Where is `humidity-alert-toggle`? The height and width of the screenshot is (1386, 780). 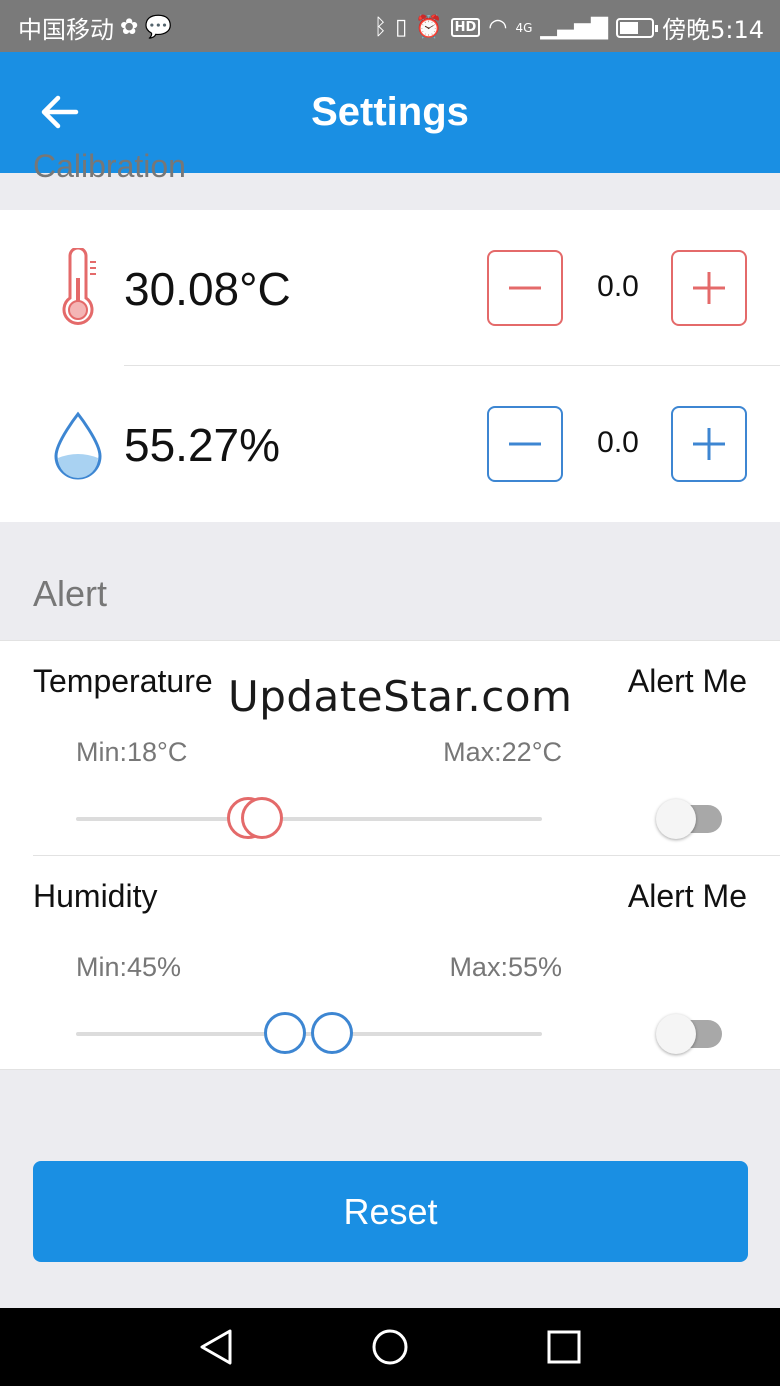
humidity-alert-toggle is located at coordinates (689, 1034).